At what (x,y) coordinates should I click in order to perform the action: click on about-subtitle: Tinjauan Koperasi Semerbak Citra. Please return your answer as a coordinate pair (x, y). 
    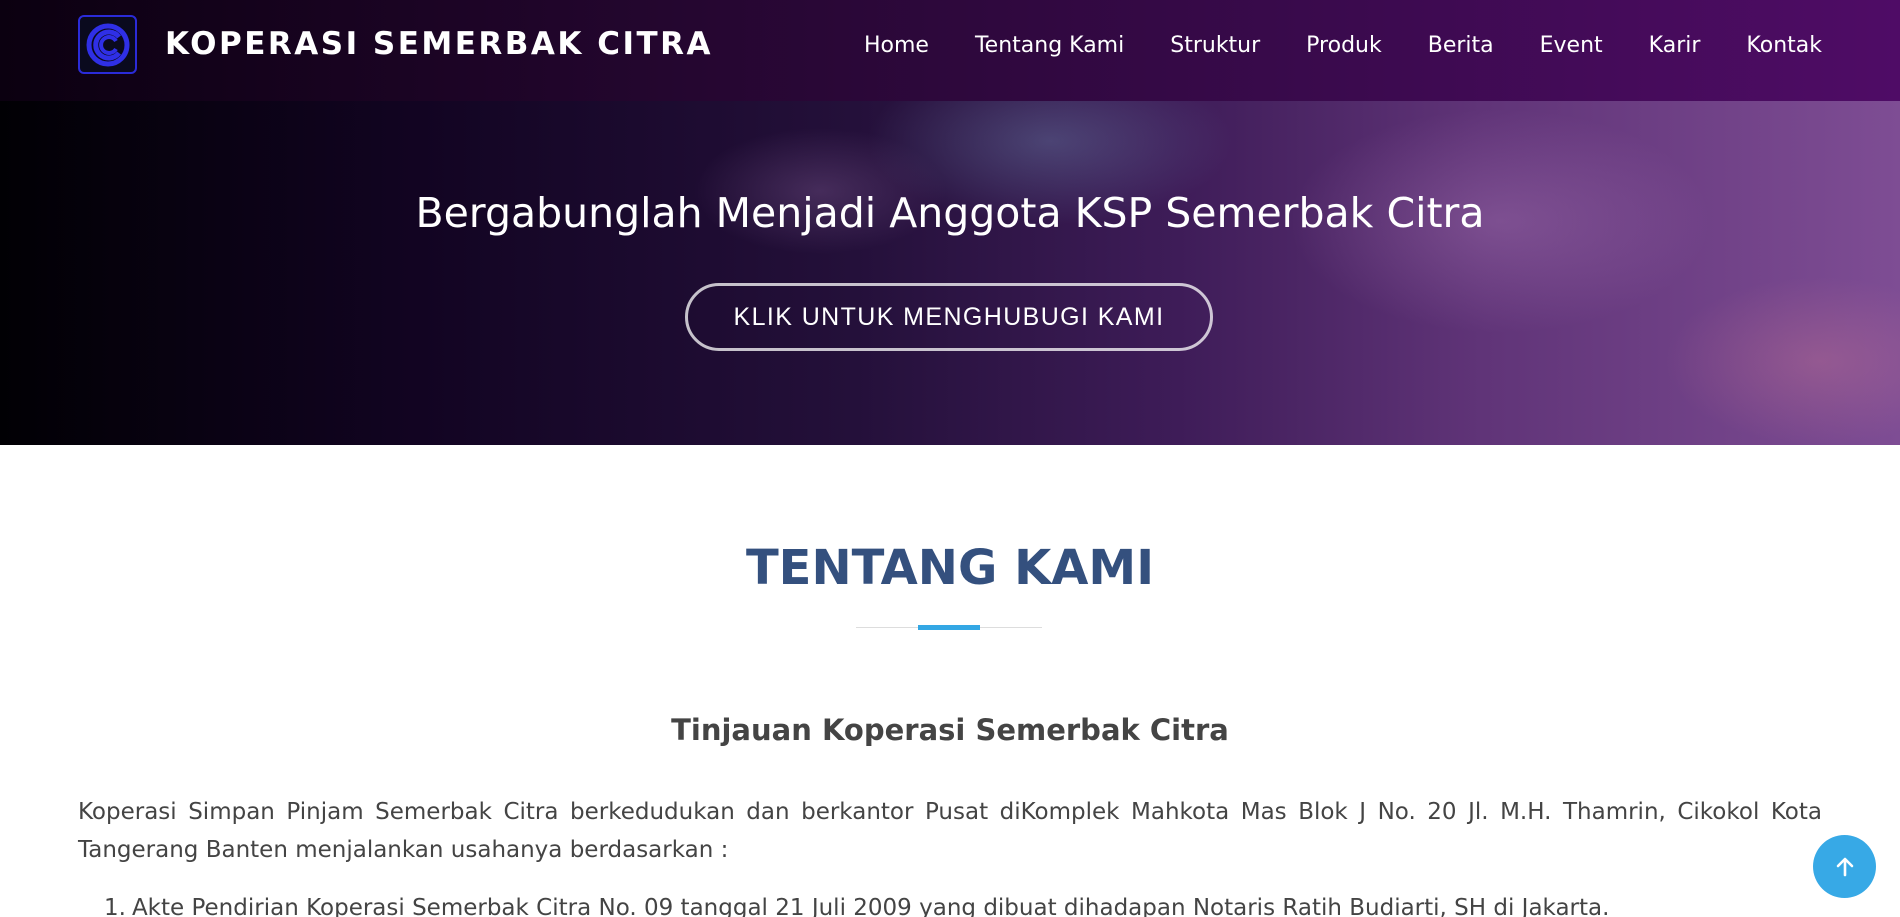
    Looking at the image, I should click on (950, 730).